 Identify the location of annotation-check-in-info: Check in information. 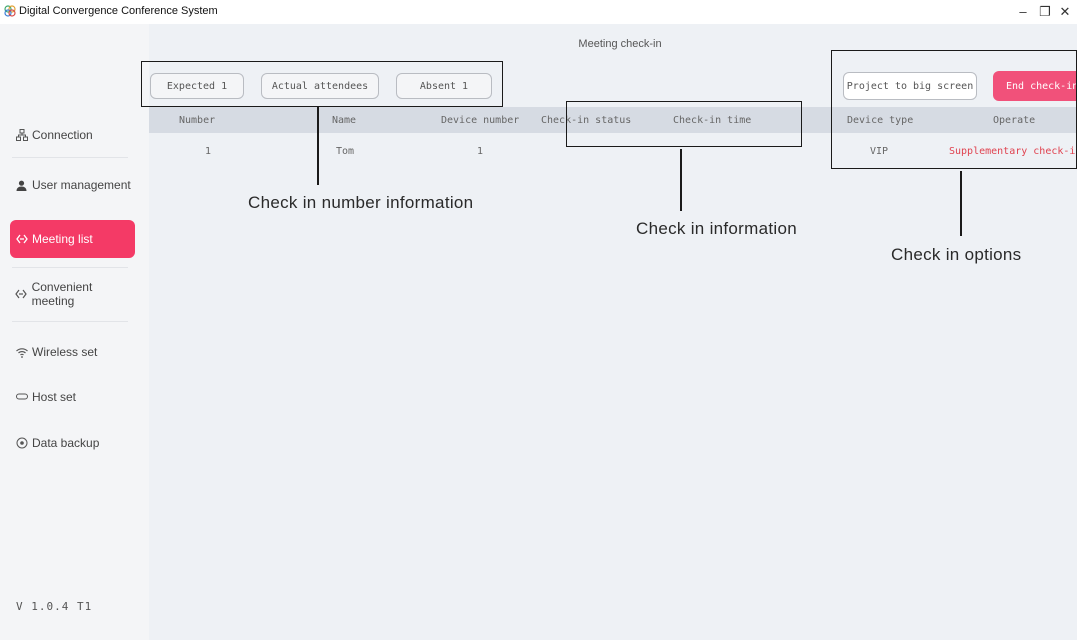
(716, 228).